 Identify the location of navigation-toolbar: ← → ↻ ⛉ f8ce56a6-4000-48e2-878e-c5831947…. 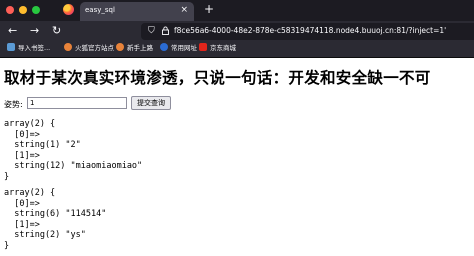
(237, 31).